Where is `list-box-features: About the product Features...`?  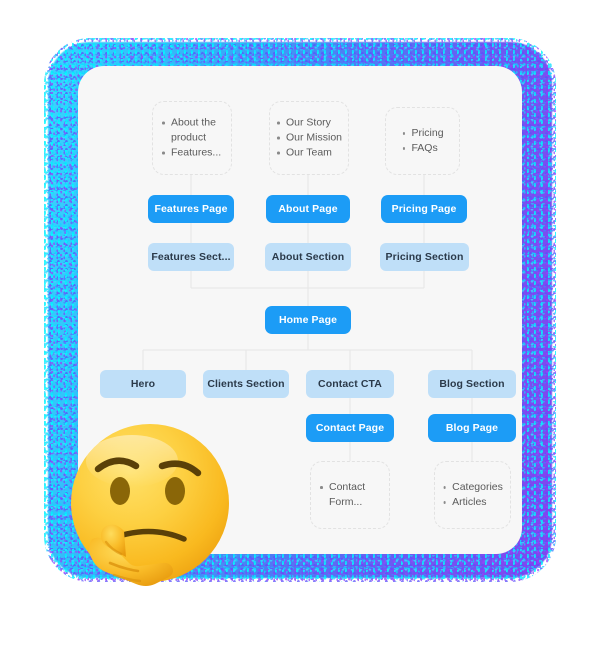 list-box-features: About the product Features... is located at coordinates (192, 138).